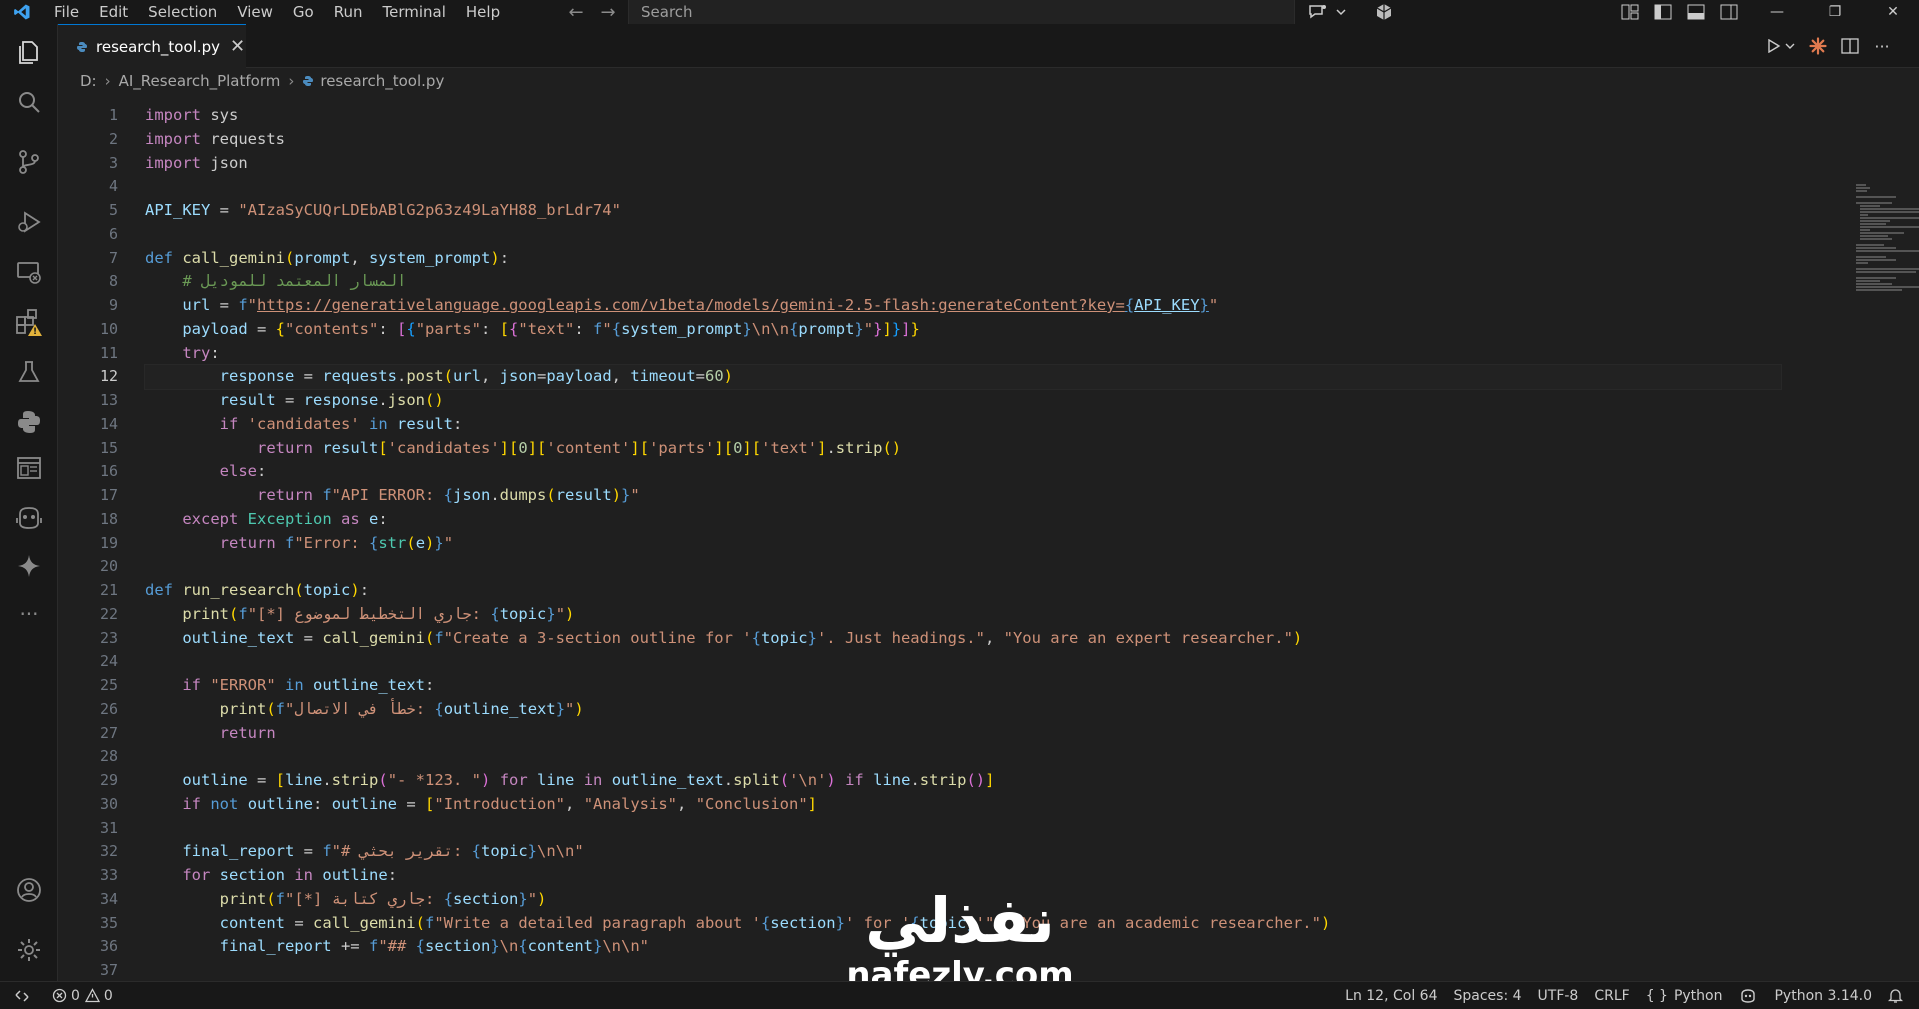  Describe the element at coordinates (995, 710) in the screenshot. I see `code-line: print(f"خطأ في الاتصال: {outline_text}")` at that location.